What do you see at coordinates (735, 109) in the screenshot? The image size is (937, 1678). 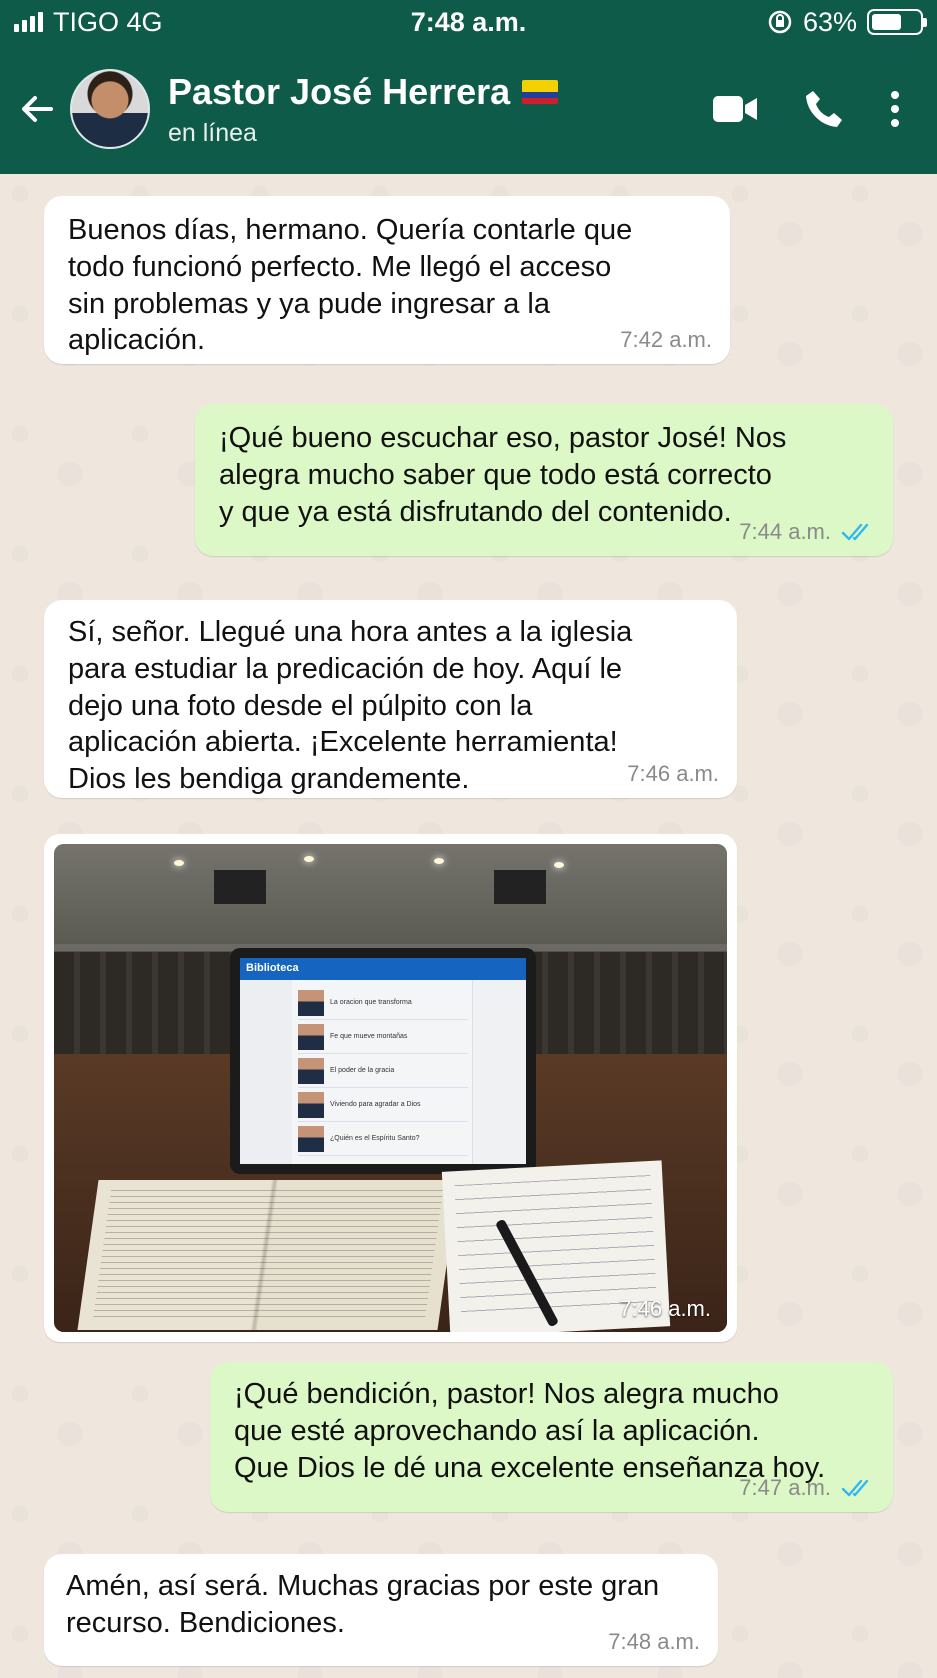 I see `video-call-icon` at bounding box center [735, 109].